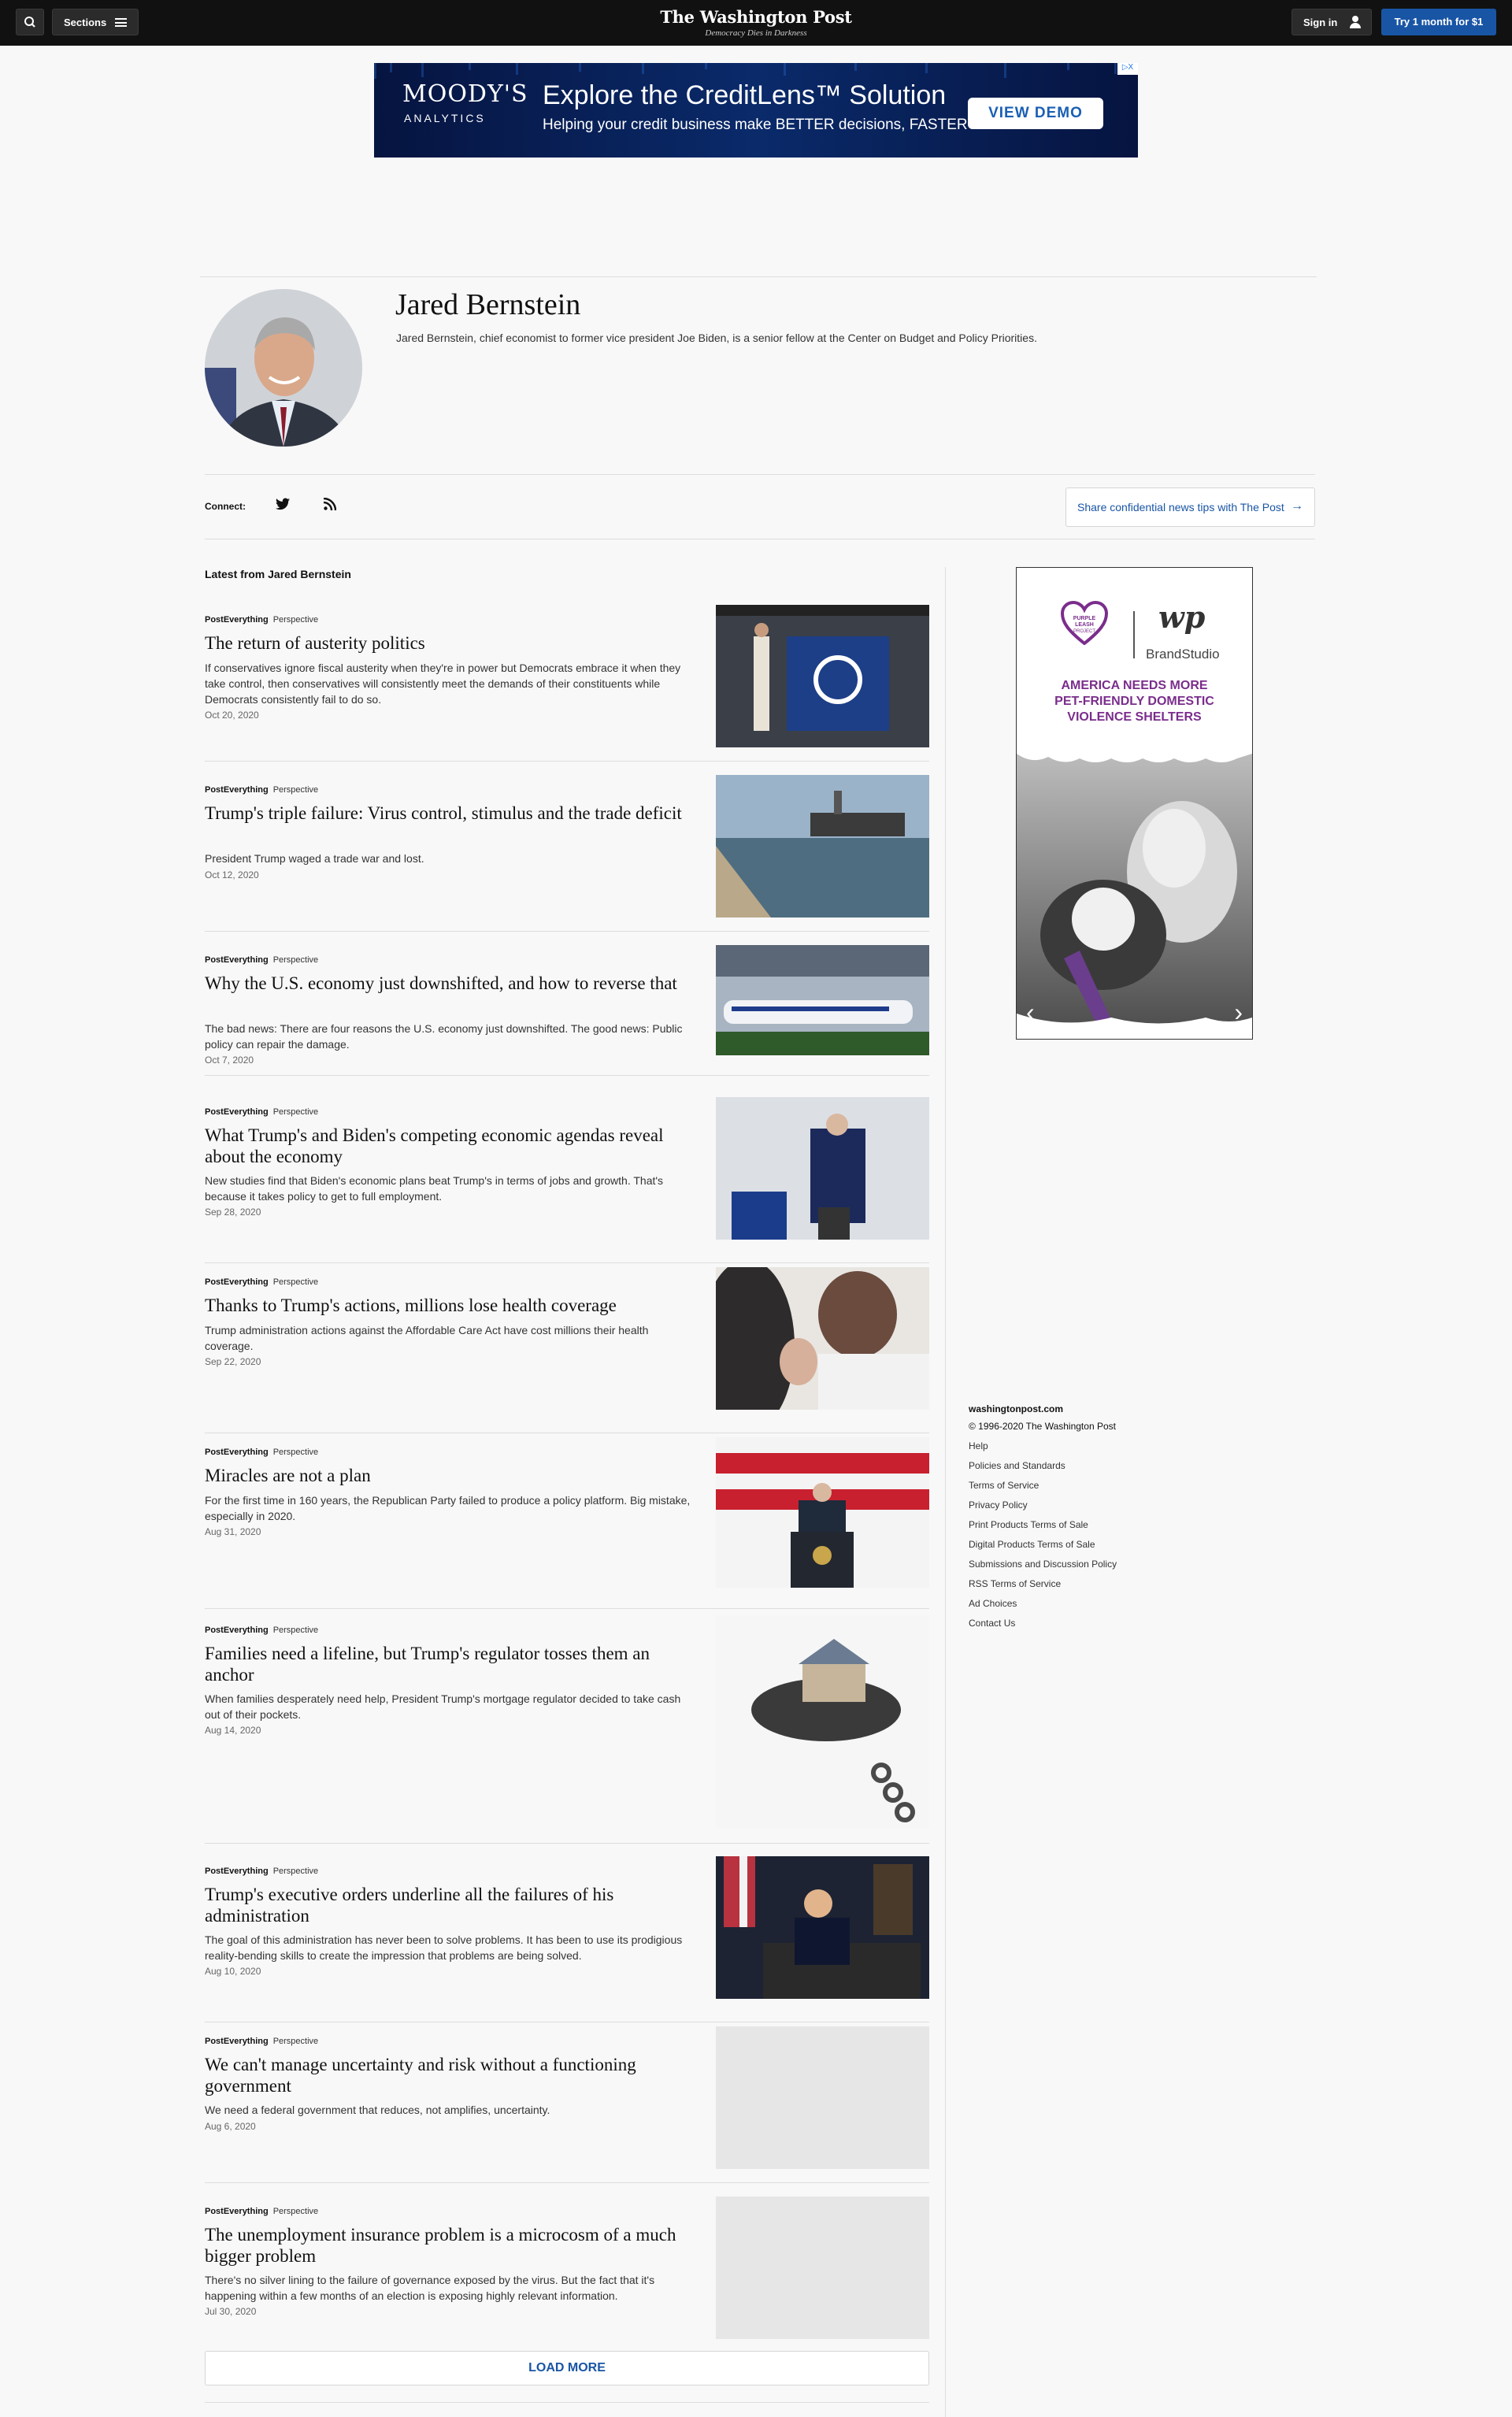 The image size is (1512, 2417). What do you see at coordinates (121, 22) in the screenshot?
I see `hamburger-icon` at bounding box center [121, 22].